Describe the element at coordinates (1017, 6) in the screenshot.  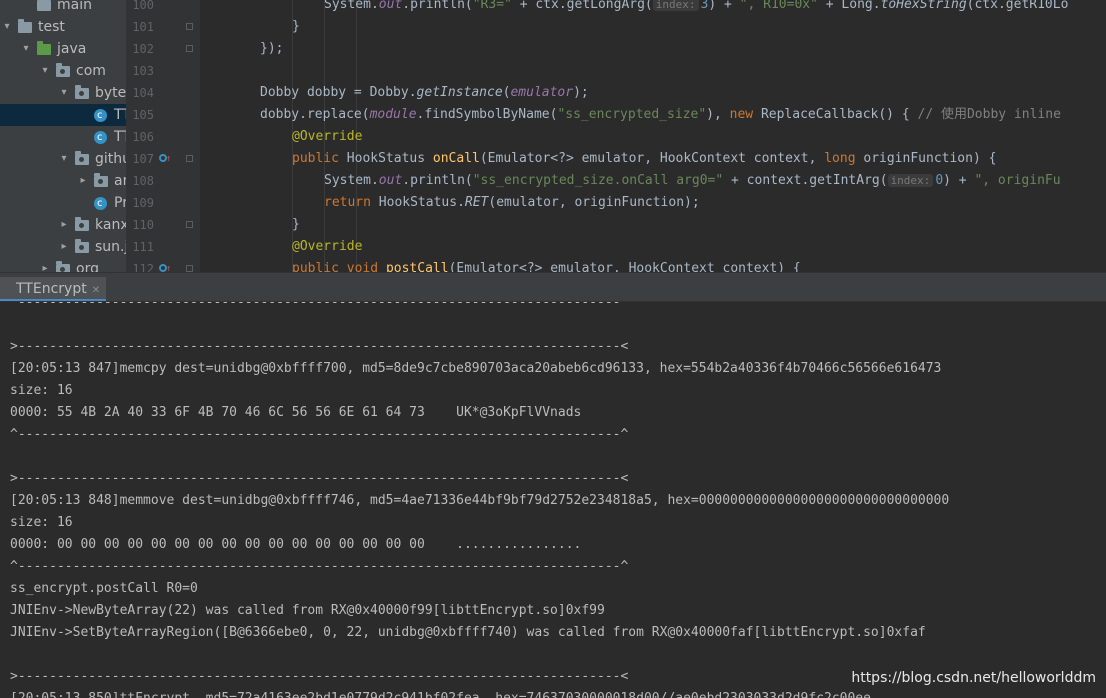
I see `code-token: (ctx.getR10Lo` at that location.